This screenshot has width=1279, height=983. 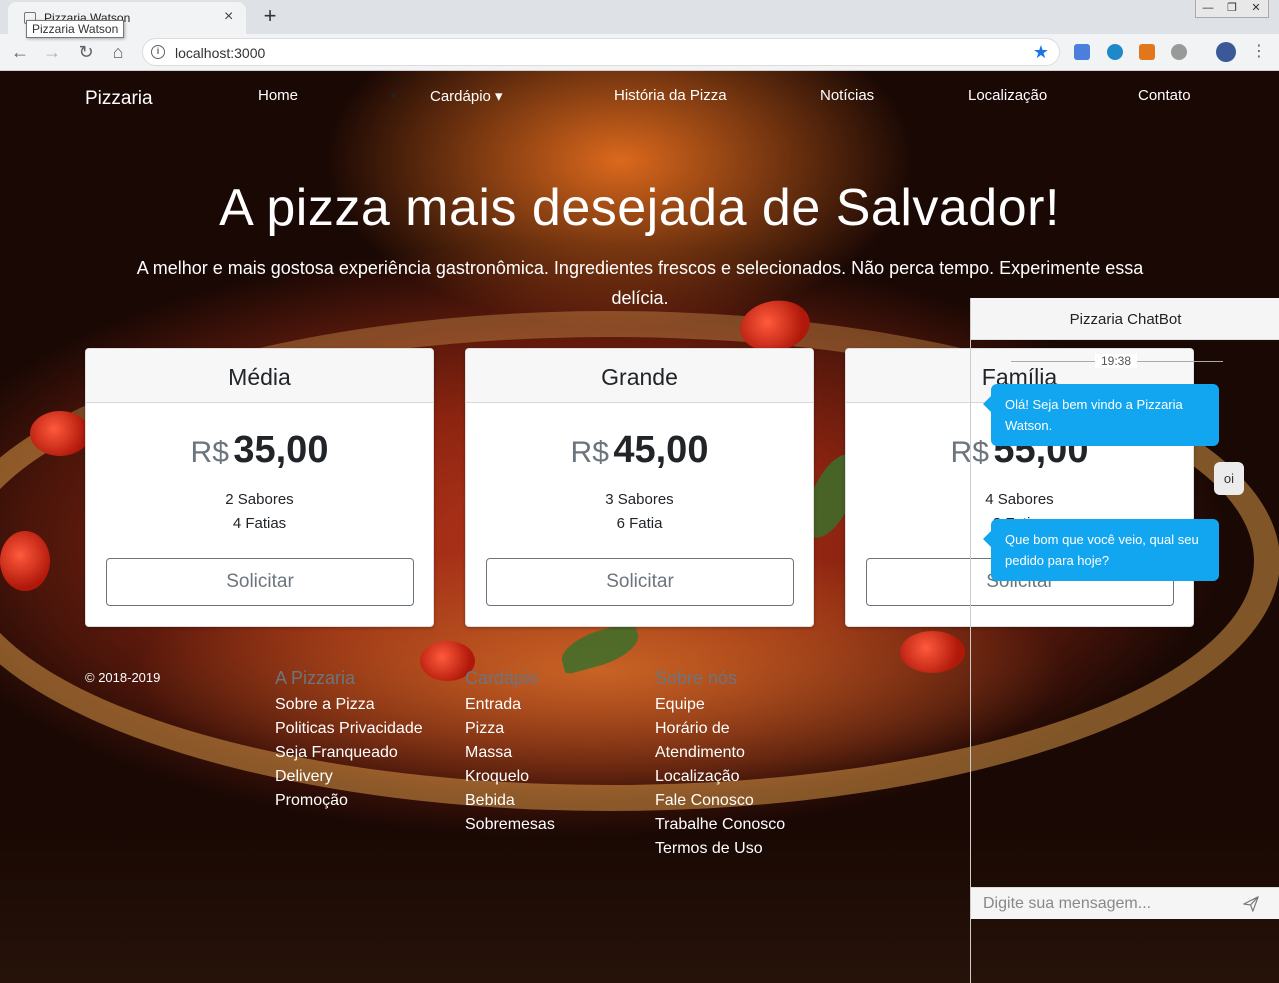 I want to click on window-controls: — ❐ ✕, so click(x=1232, y=9).